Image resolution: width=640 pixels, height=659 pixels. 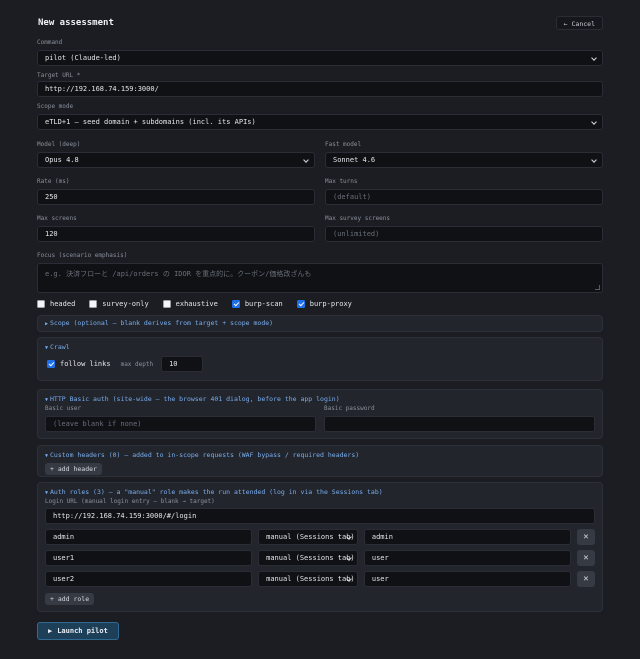 I want to click on focus-label: Focus (scenario emphasis), so click(x=82, y=255).